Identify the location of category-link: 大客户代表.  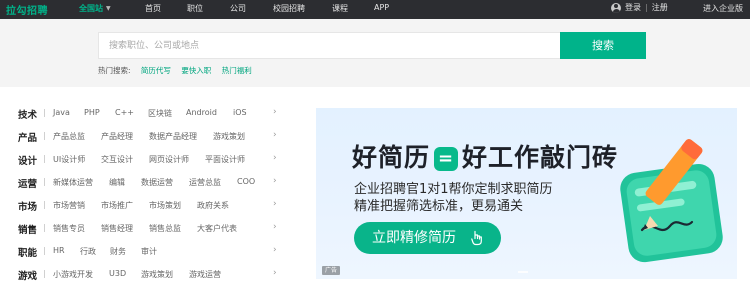
(217, 228).